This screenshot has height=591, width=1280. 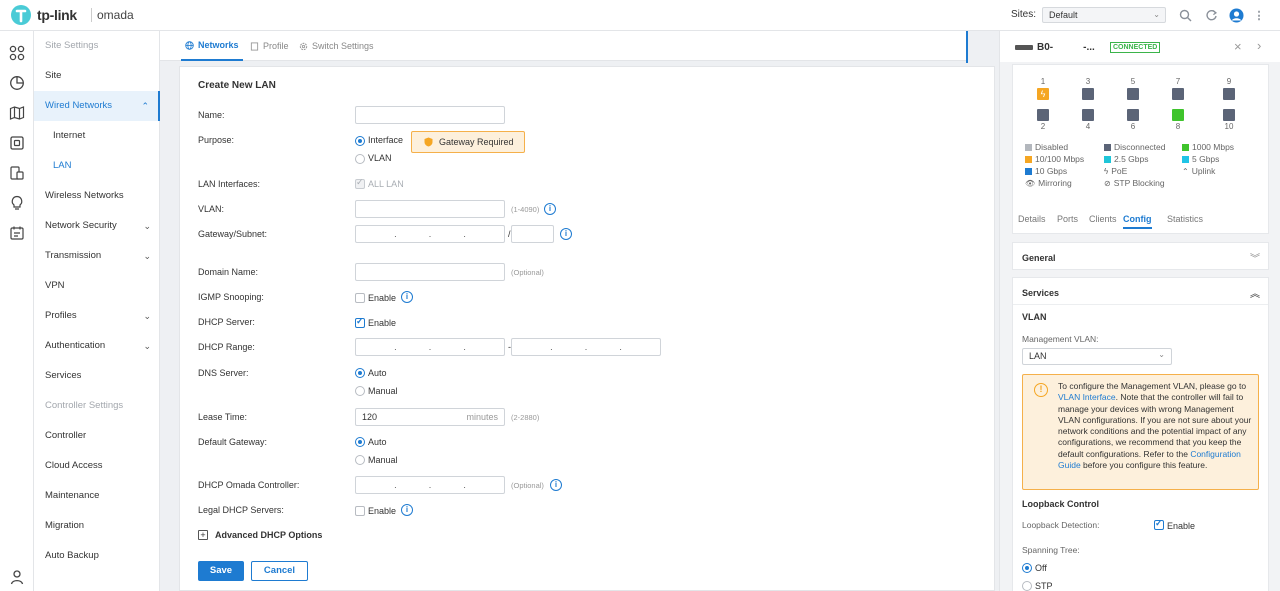 I want to click on statistics-icon, so click(x=17, y=83).